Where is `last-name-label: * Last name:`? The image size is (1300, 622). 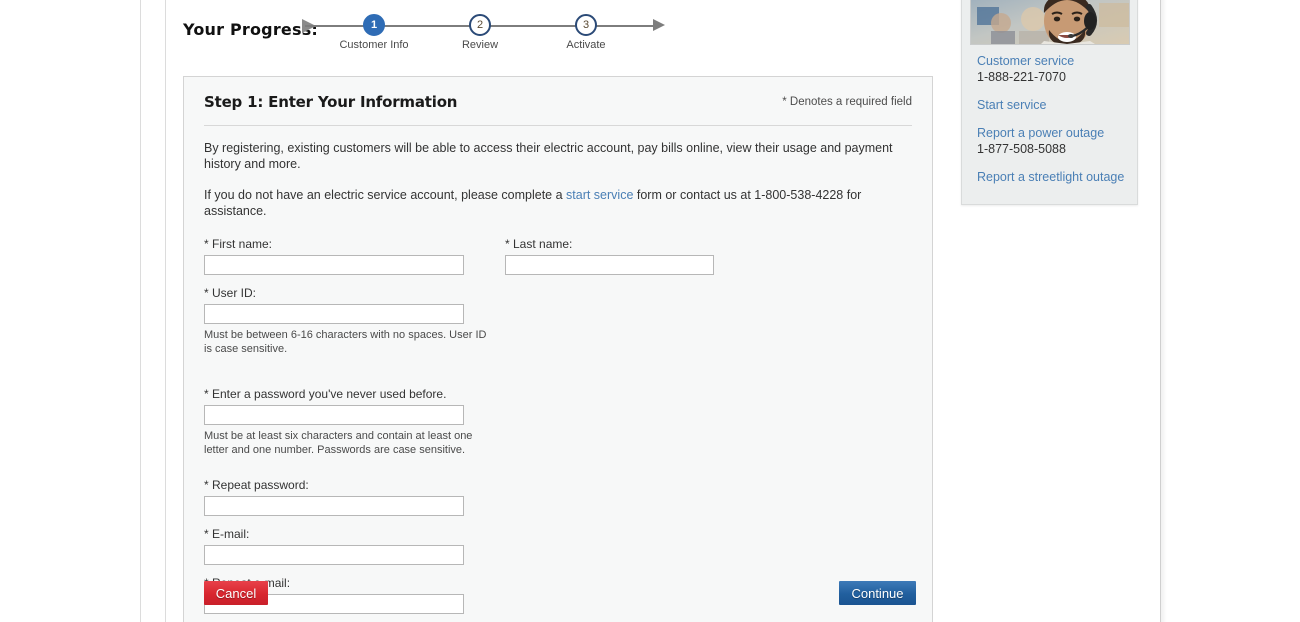
last-name-label: * Last name: is located at coordinates (539, 244).